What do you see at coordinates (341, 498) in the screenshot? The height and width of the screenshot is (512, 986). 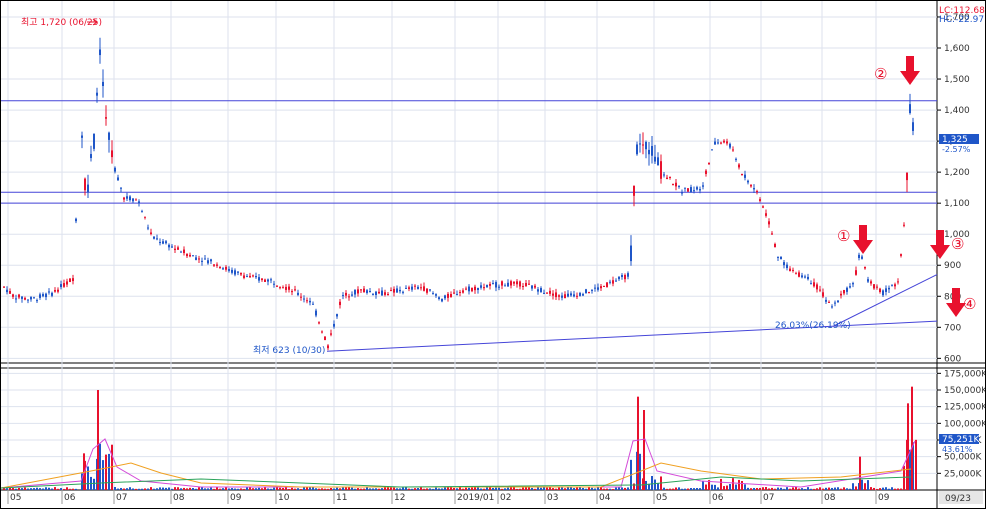 I see `date-label: 11` at bounding box center [341, 498].